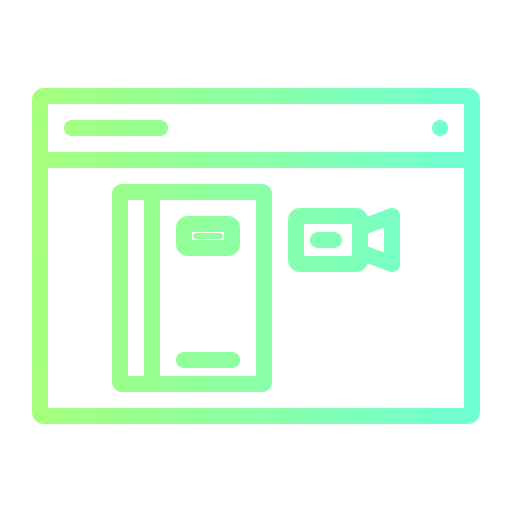  I want to click on video-camera-lens, so click(376, 240).